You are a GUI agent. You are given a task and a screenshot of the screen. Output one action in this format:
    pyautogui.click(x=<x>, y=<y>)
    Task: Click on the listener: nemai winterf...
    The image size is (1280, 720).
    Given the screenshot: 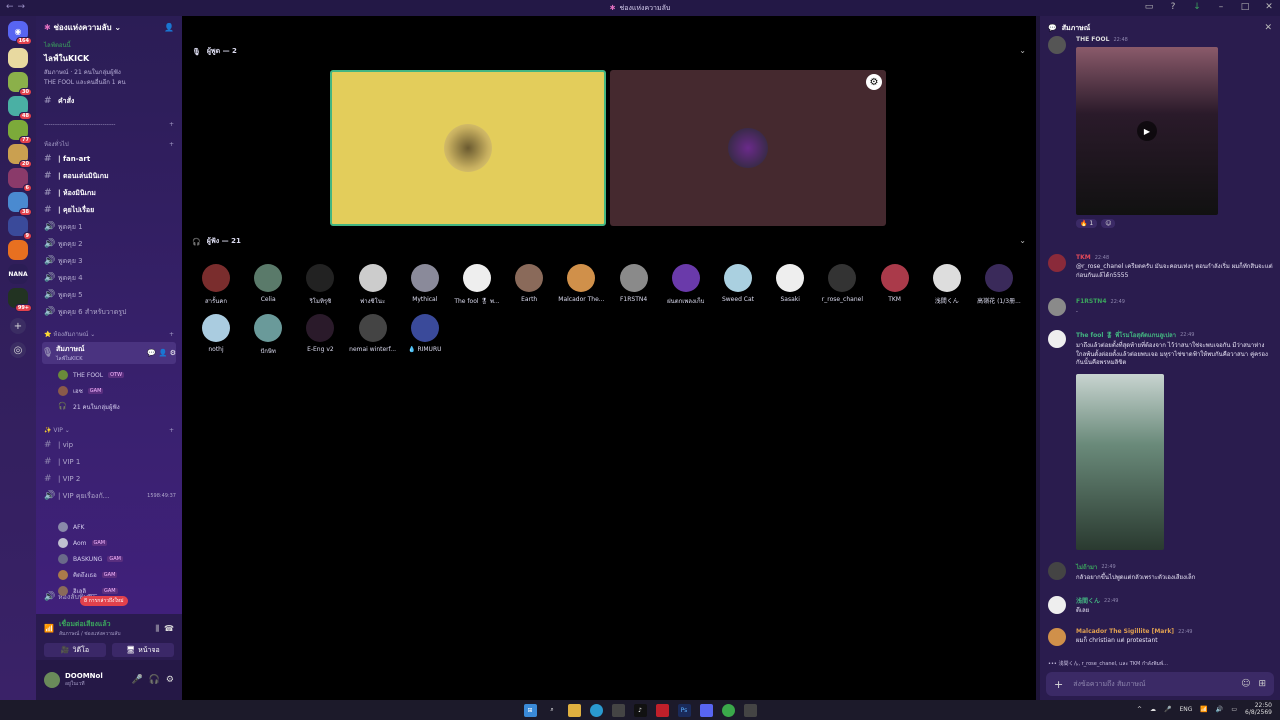 What is the action you would take?
    pyautogui.click(x=373, y=333)
    